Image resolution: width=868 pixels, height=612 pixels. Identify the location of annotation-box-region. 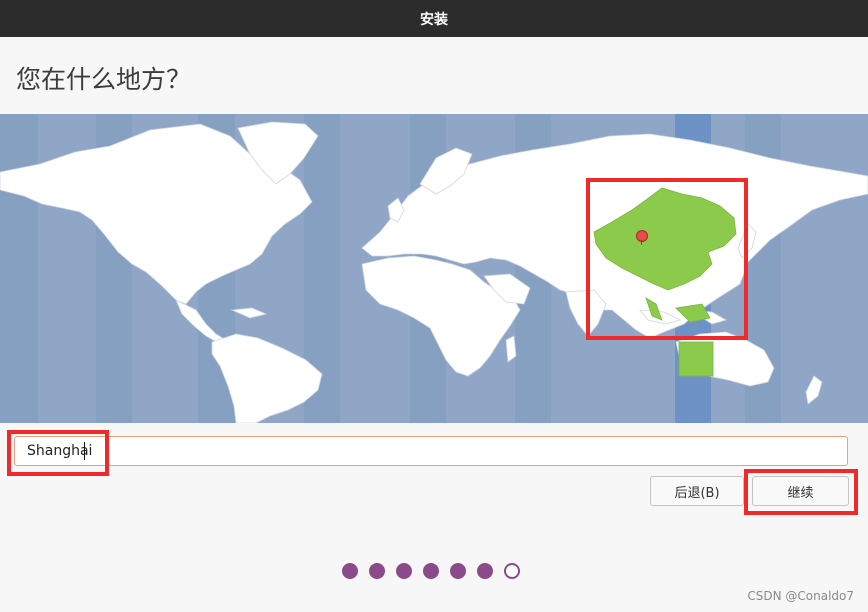
(667, 259).